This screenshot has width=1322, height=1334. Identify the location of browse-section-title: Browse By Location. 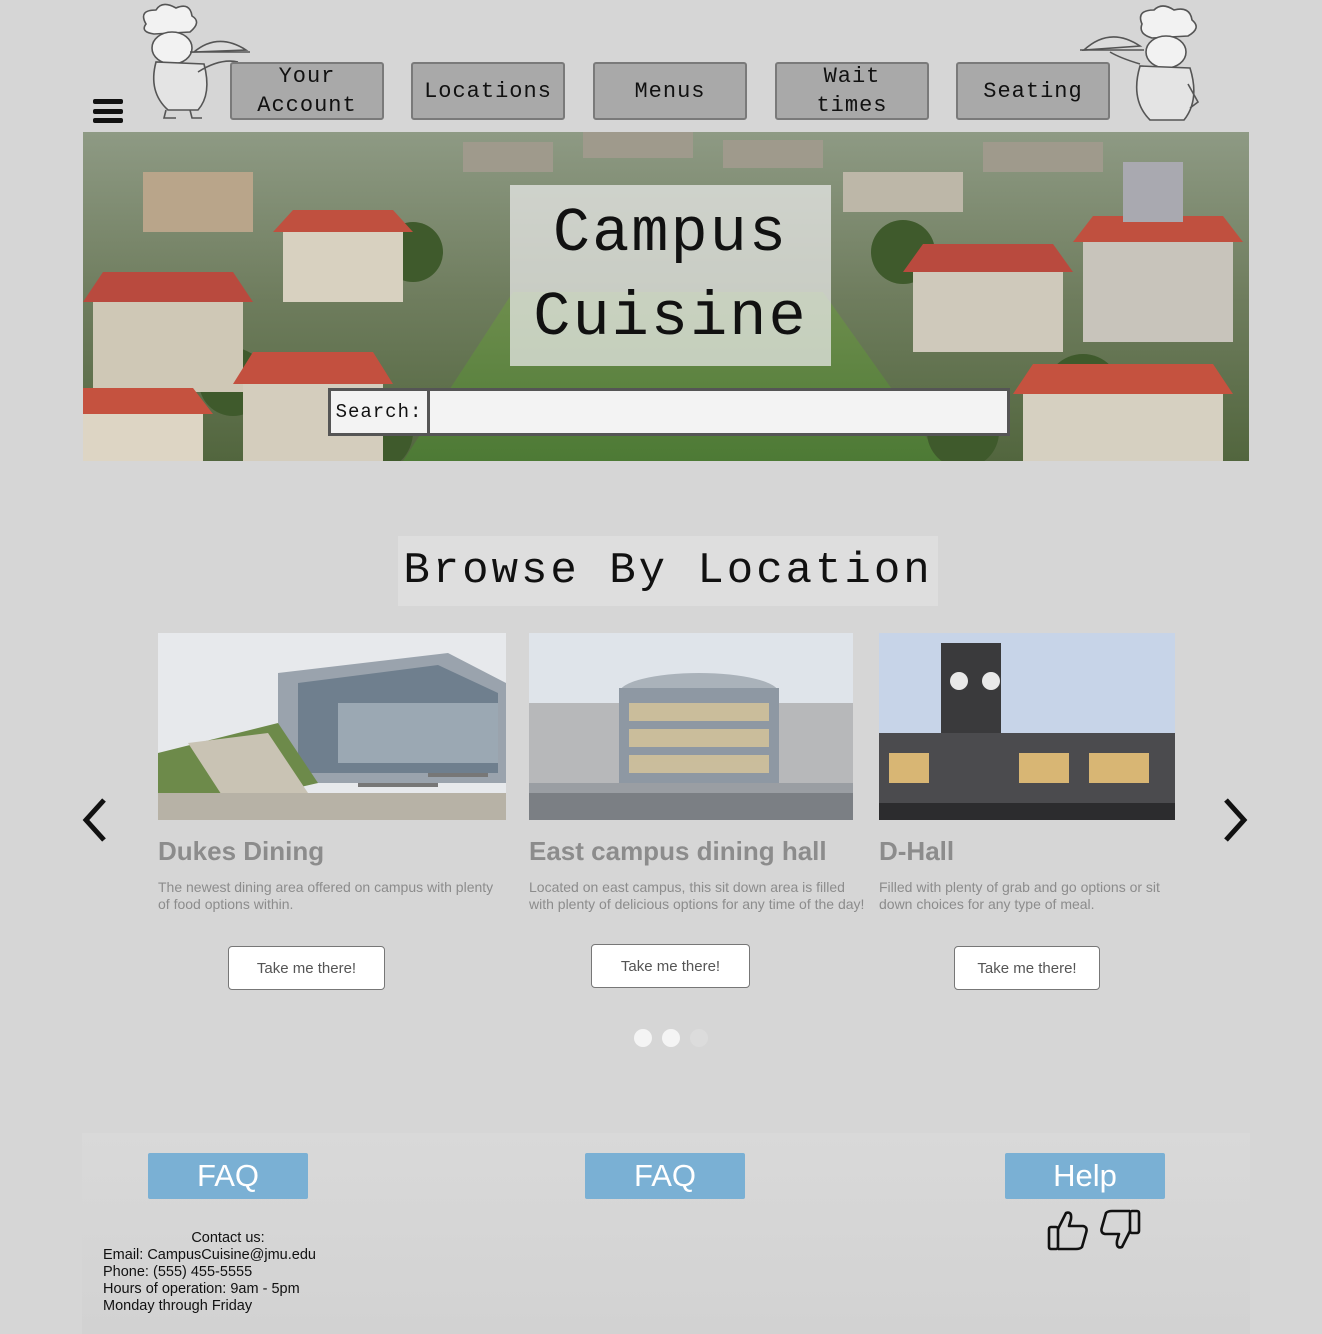
(668, 571).